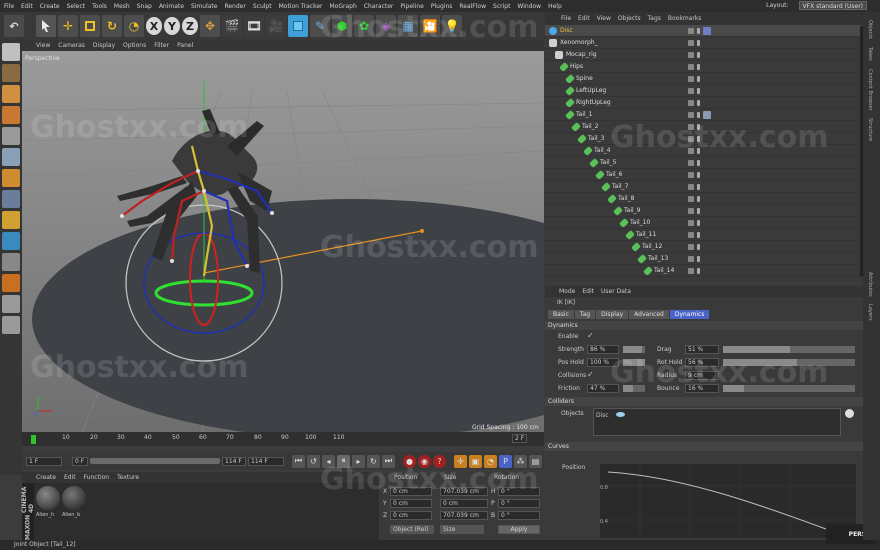 The image size is (880, 550). Describe the element at coordinates (144, 6) in the screenshot. I see `menu-snap: Snap` at that location.